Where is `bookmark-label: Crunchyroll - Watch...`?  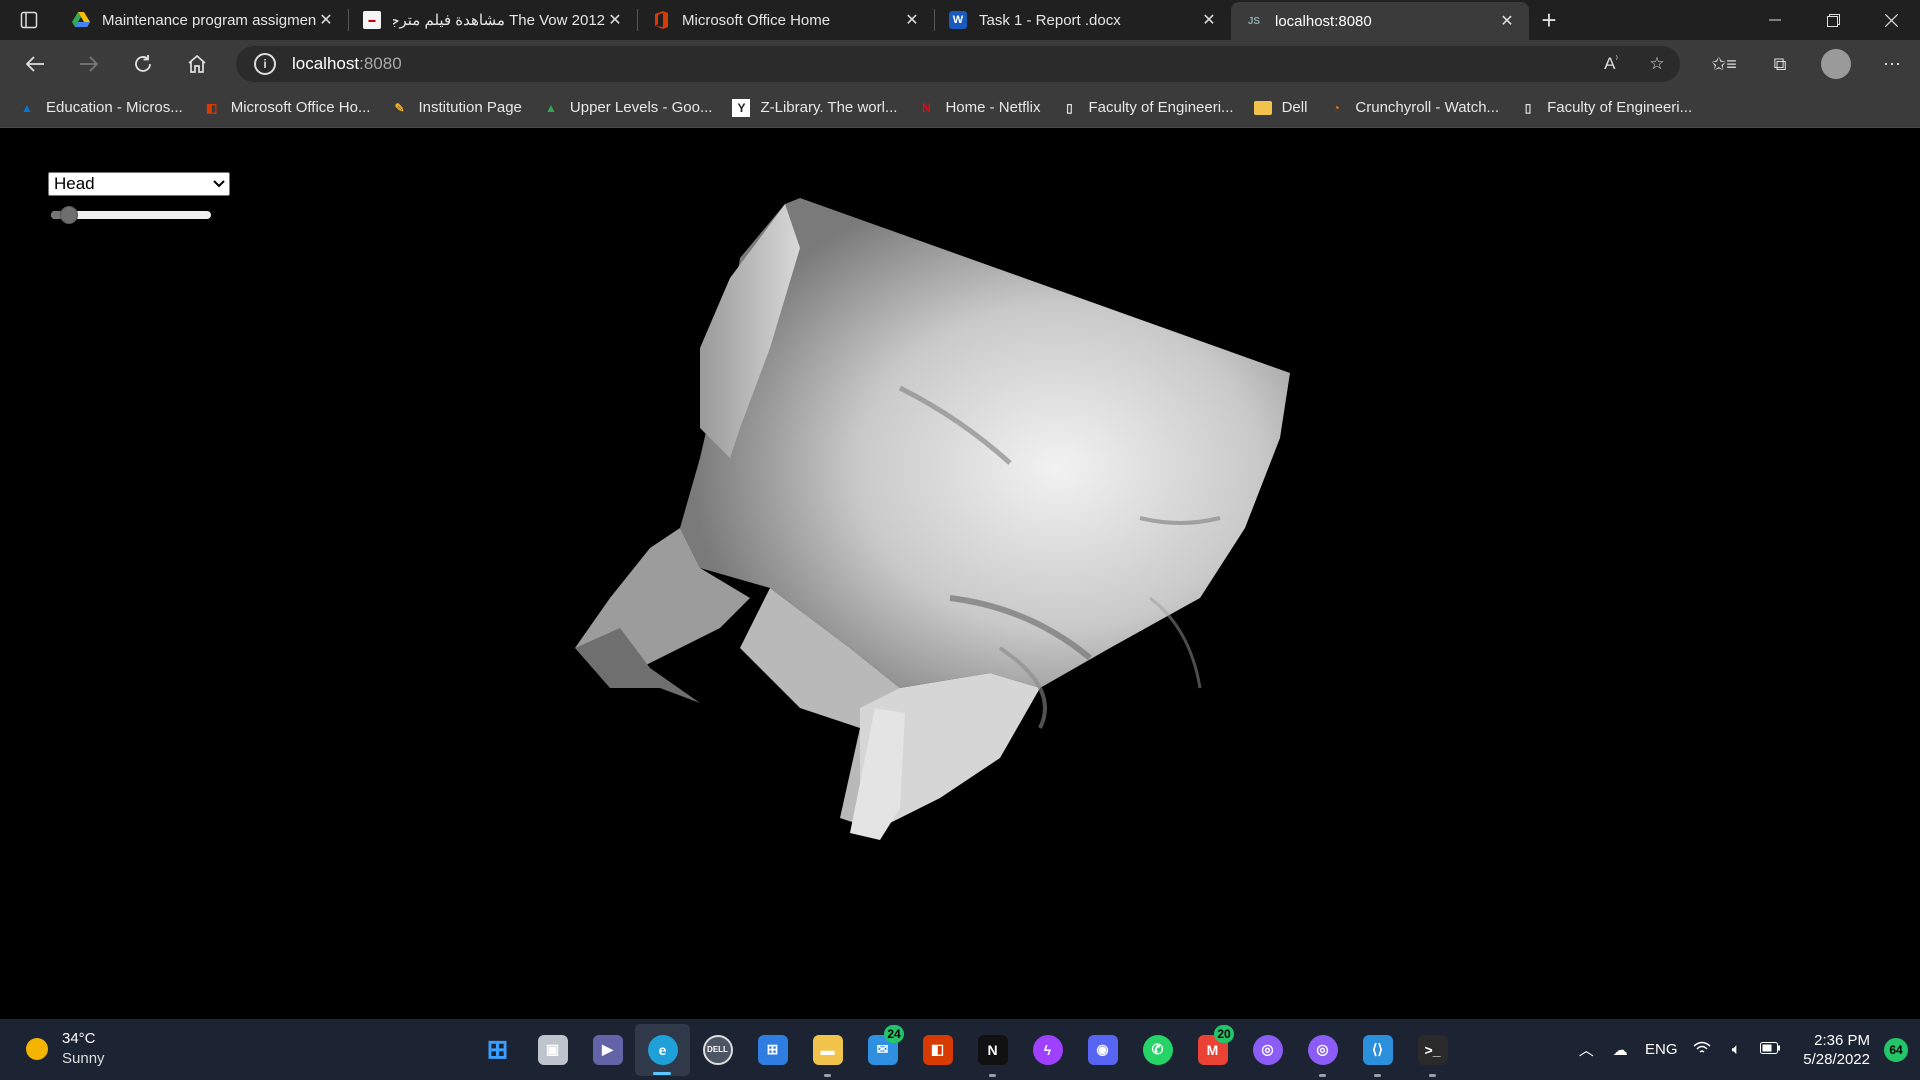
bookmark-label: Crunchyroll - Watch... is located at coordinates (1427, 107).